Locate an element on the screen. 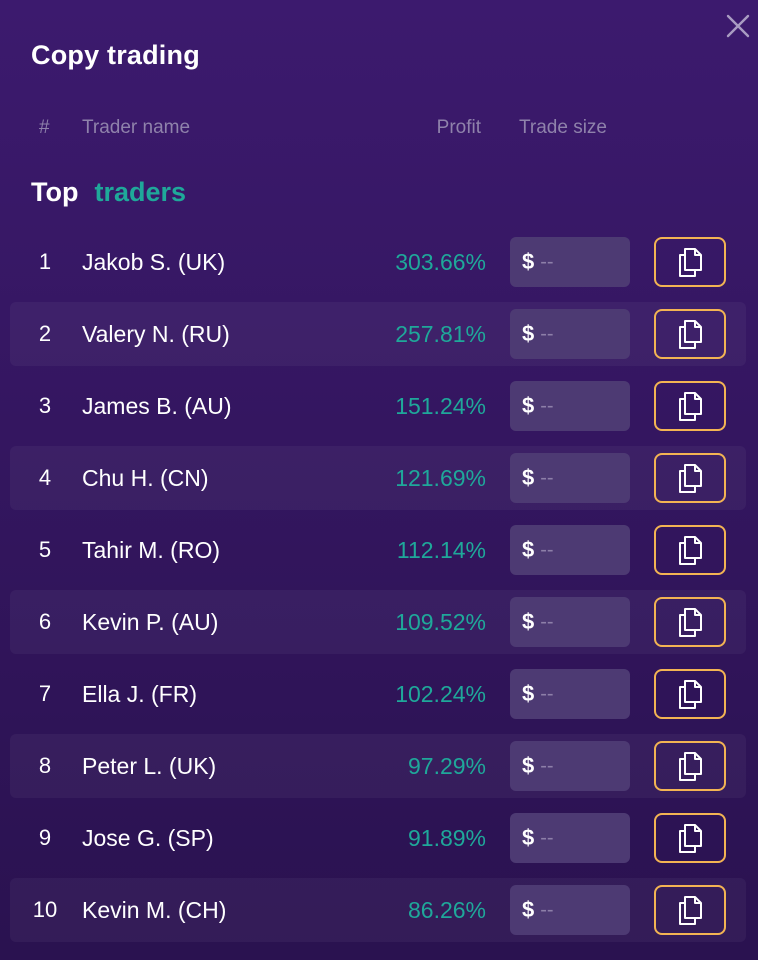 The width and height of the screenshot is (758, 960). trader-name: Jose G. (SP) is located at coordinates (148, 838).